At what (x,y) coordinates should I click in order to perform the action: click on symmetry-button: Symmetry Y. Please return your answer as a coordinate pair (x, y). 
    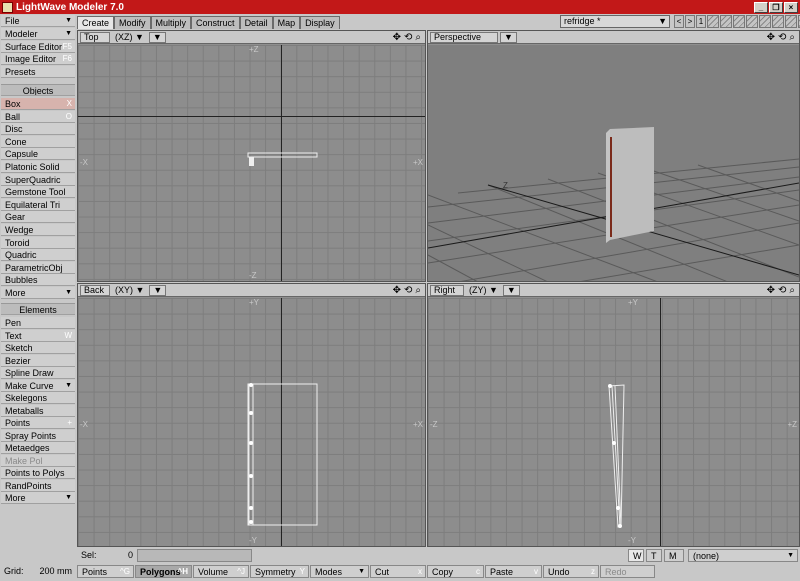
    Looking at the image, I should click on (279, 571).